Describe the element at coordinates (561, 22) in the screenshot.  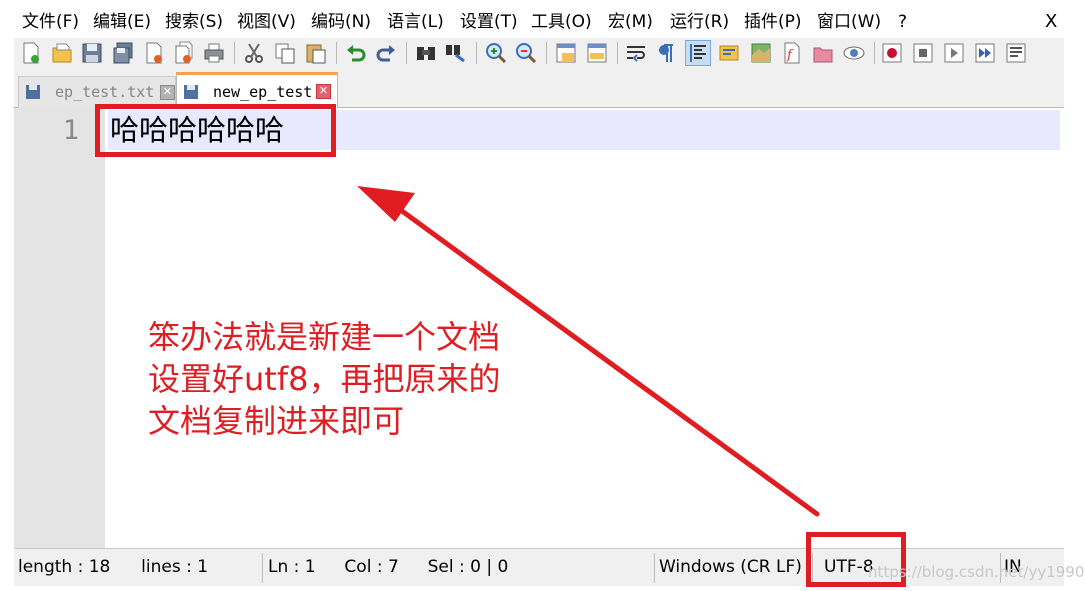
I see `menu-tools: 工具(O)` at that location.